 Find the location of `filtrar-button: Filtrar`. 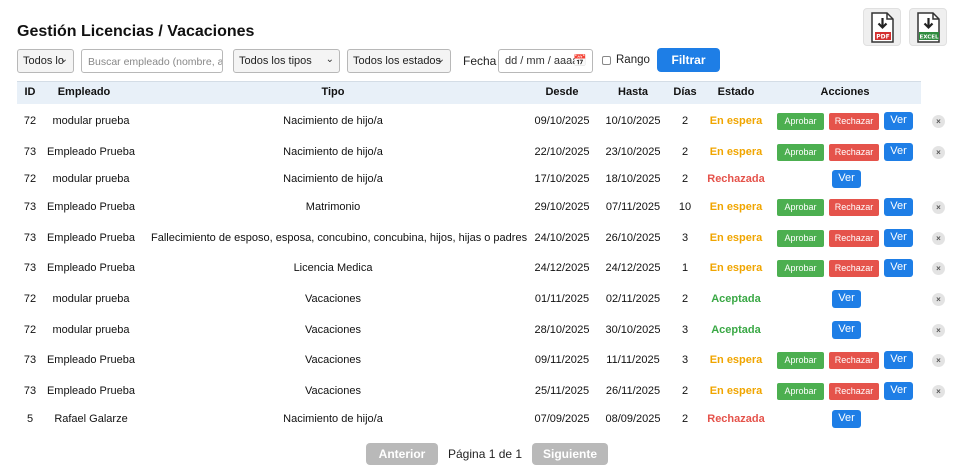

filtrar-button: Filtrar is located at coordinates (688, 60).